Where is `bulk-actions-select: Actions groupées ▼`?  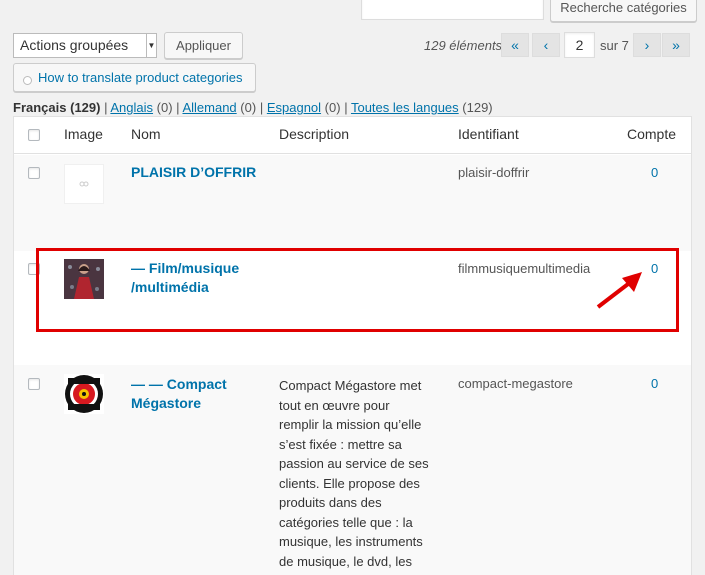
bulk-actions-select: Actions groupées ▼ is located at coordinates (85, 45).